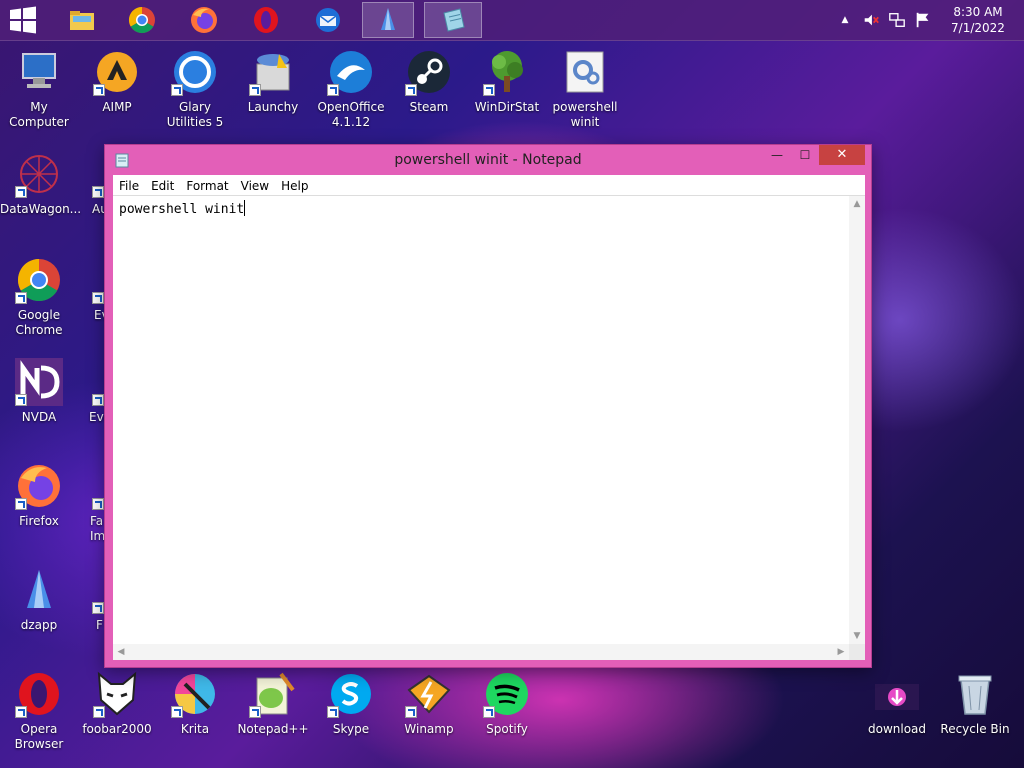 The width and height of the screenshot is (1024, 768). I want to click on desktop-icon-label: Launchy, so click(273, 107).